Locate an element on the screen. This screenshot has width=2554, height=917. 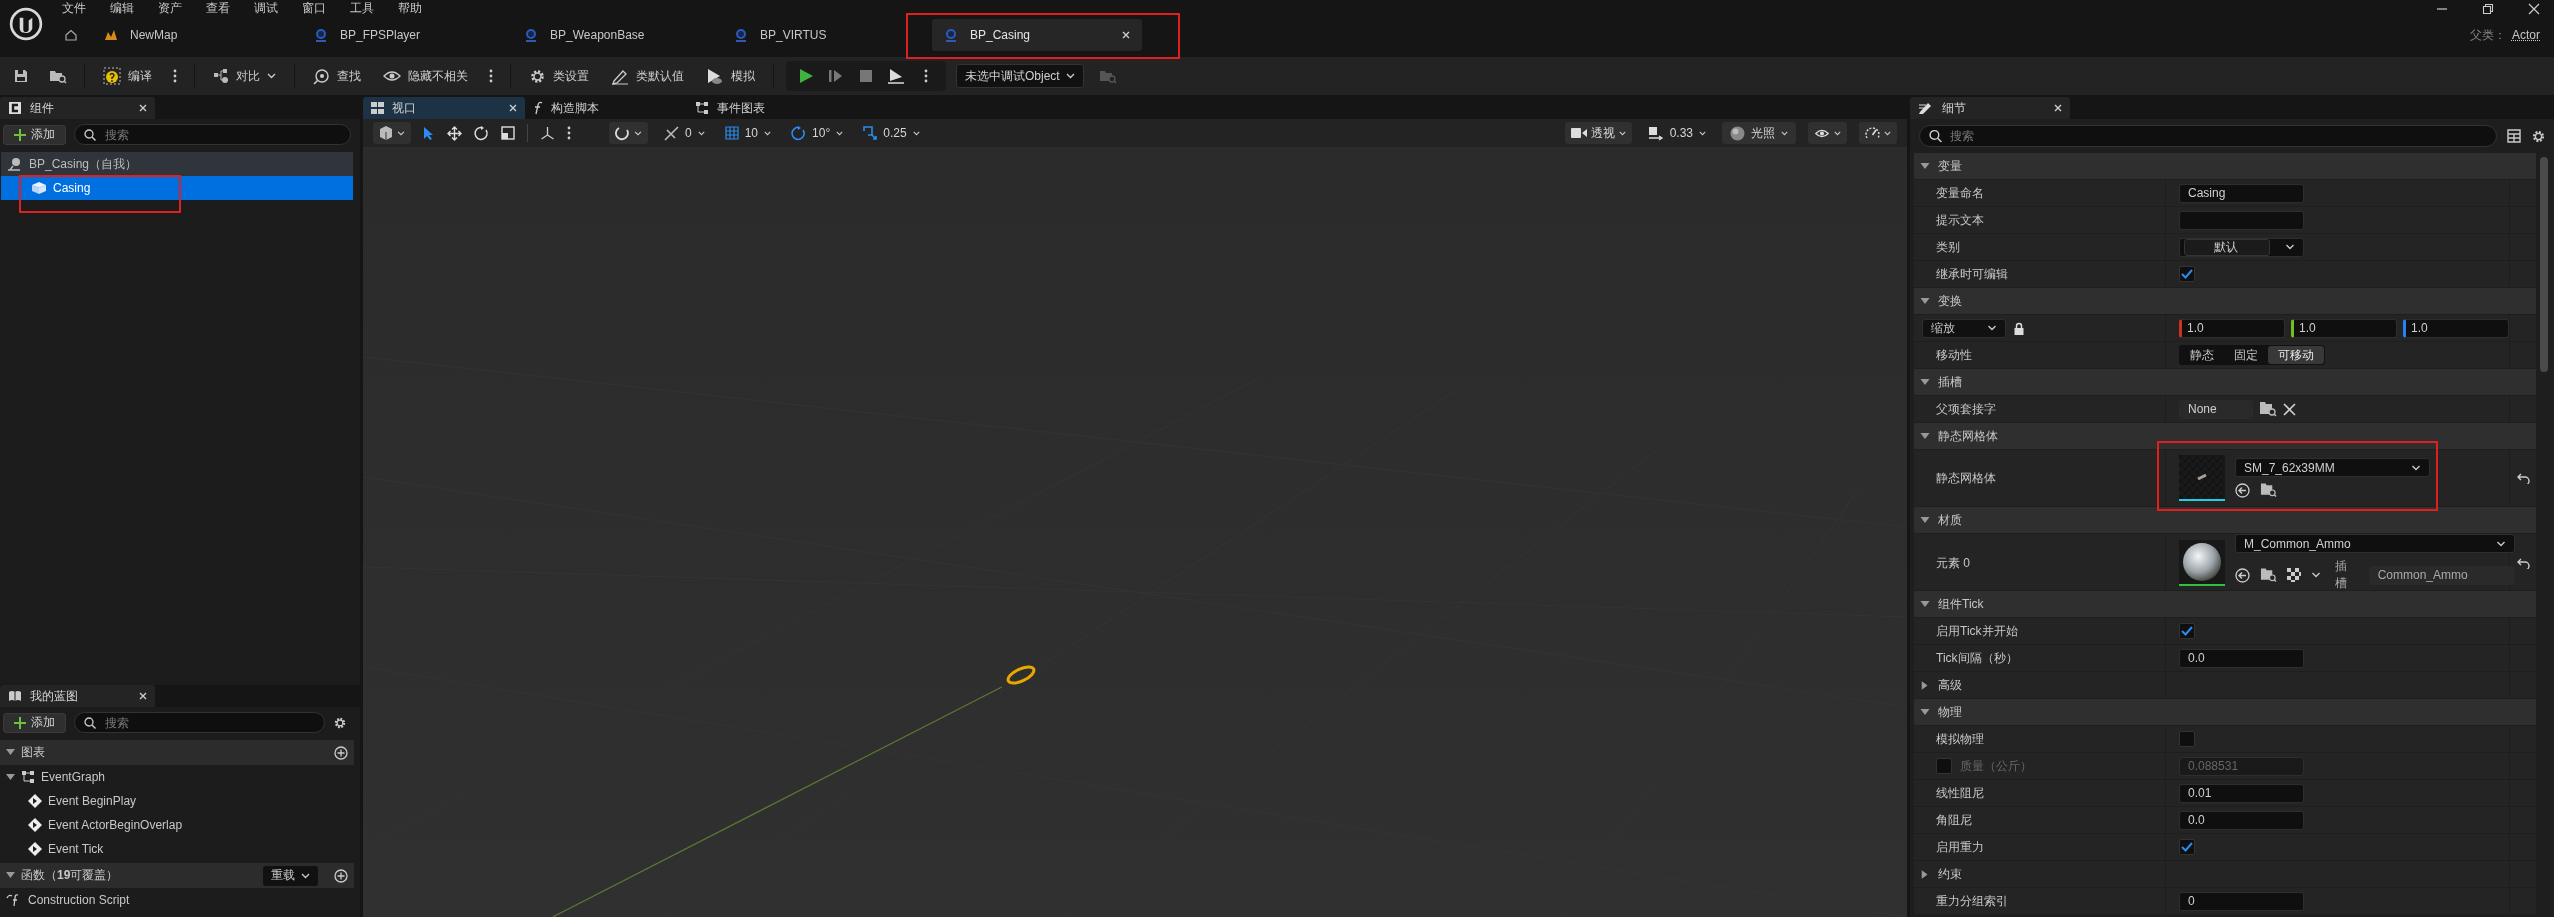
grid-snap-dropdown: 10 is located at coordinates (748, 133).